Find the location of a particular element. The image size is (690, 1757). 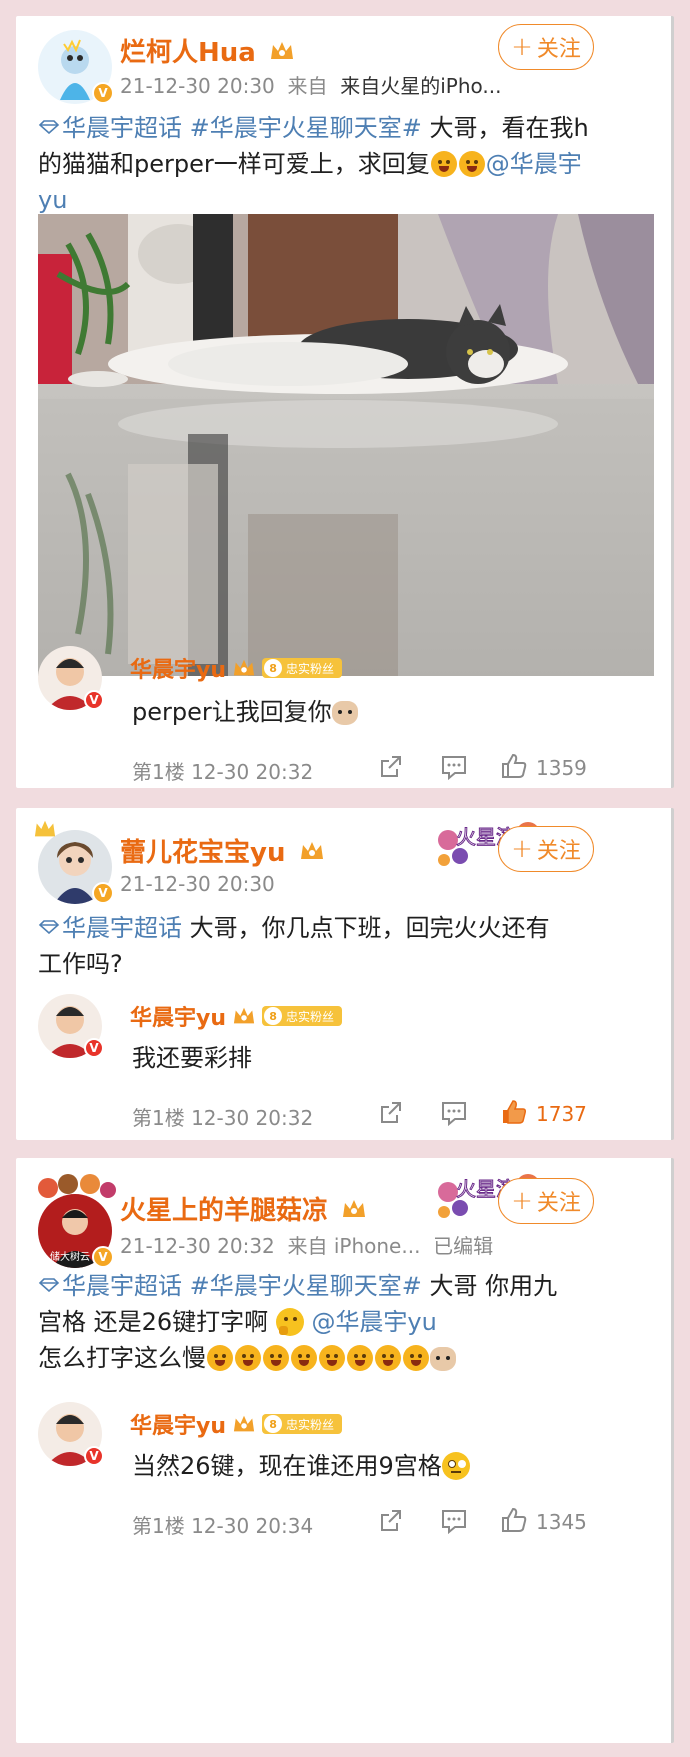

reply-action-bar: 第1楼 12-30 20:32 1737 is located at coordinates (343, 1118).